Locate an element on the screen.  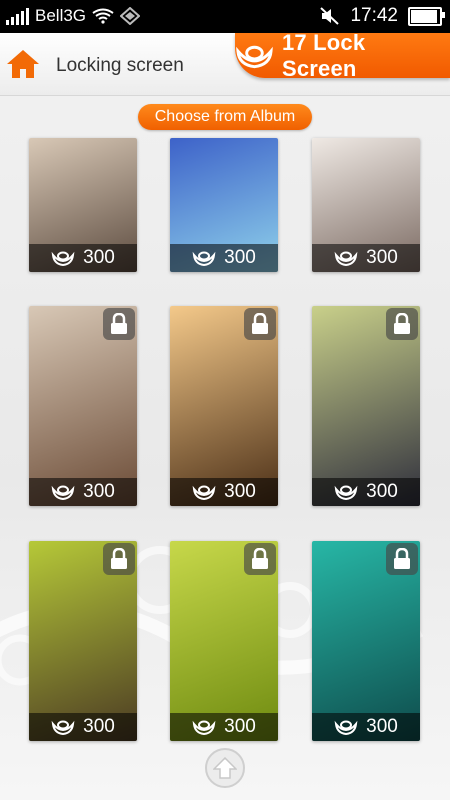
wifi-icon is located at coordinates (103, 16).